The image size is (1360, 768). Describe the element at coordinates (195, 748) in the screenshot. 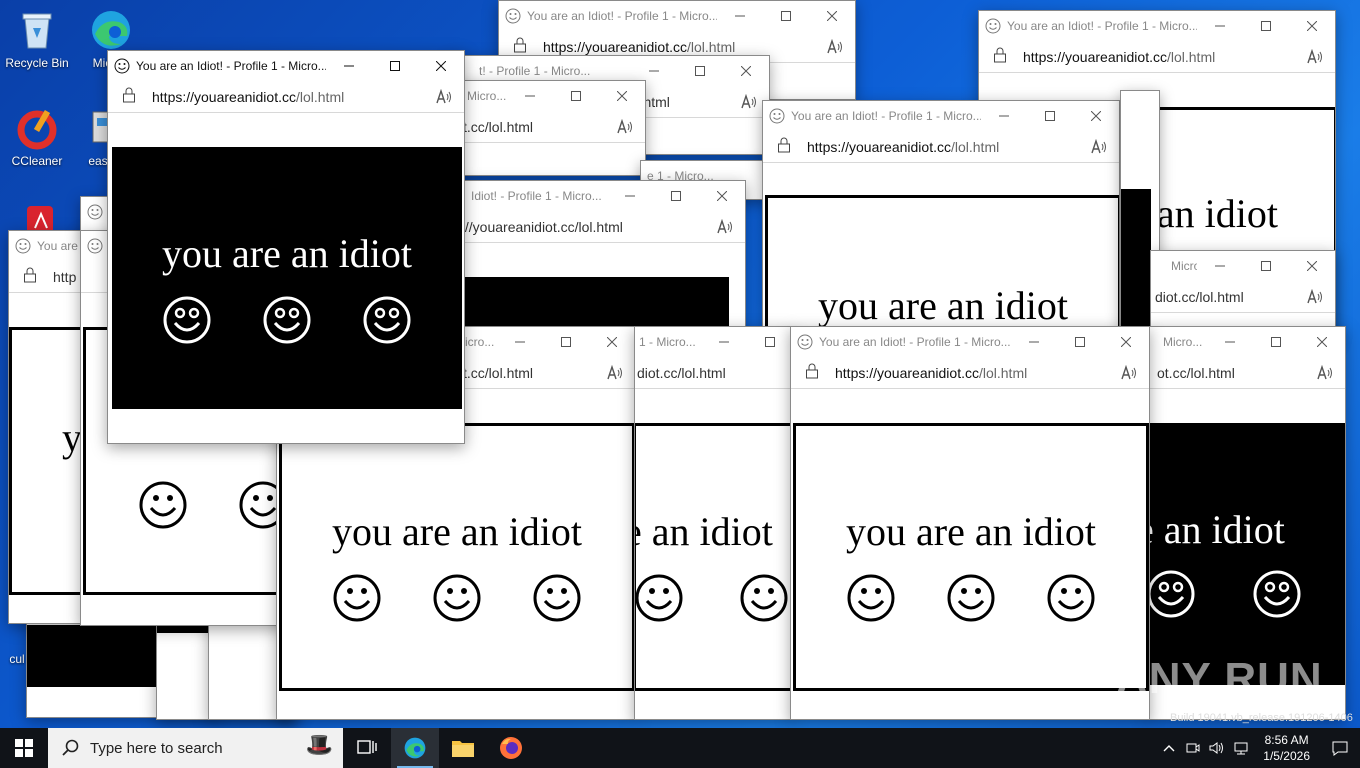

I see `search-box: Type here to search 🎩` at that location.